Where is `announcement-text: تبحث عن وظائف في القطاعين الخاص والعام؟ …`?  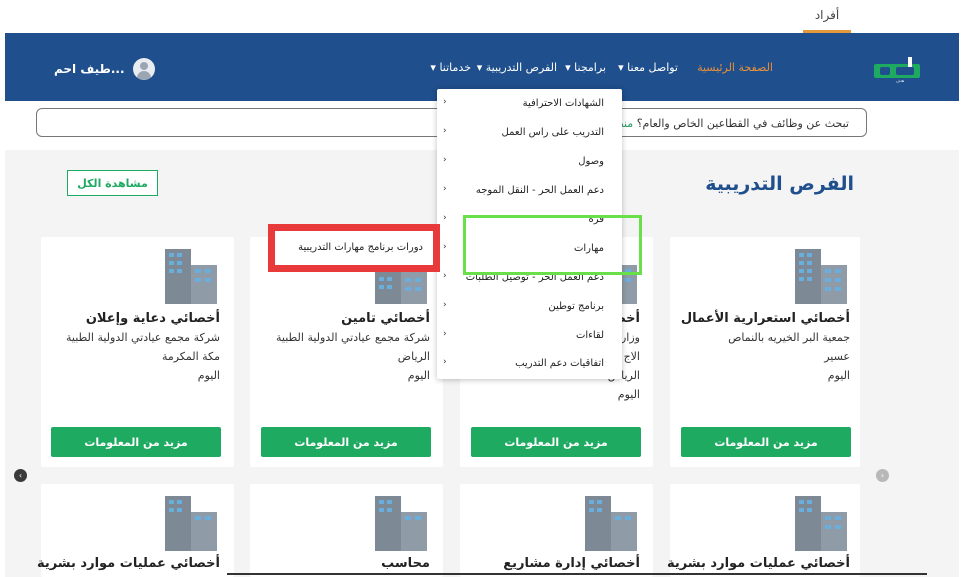 announcement-text: تبحث عن وظائف في القطاعين الخاص والعام؟ … is located at coordinates (729, 123).